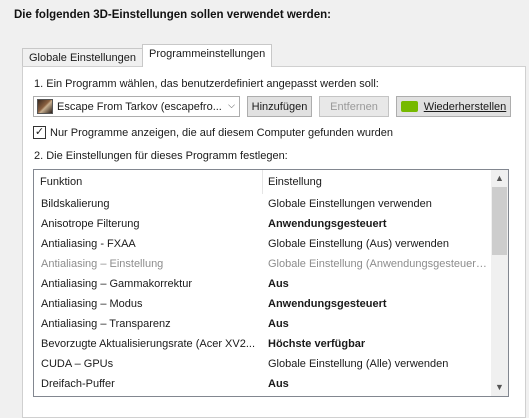 The width and height of the screenshot is (529, 418). What do you see at coordinates (317, 344) in the screenshot?
I see `row-value: Höchste verfügbar` at bounding box center [317, 344].